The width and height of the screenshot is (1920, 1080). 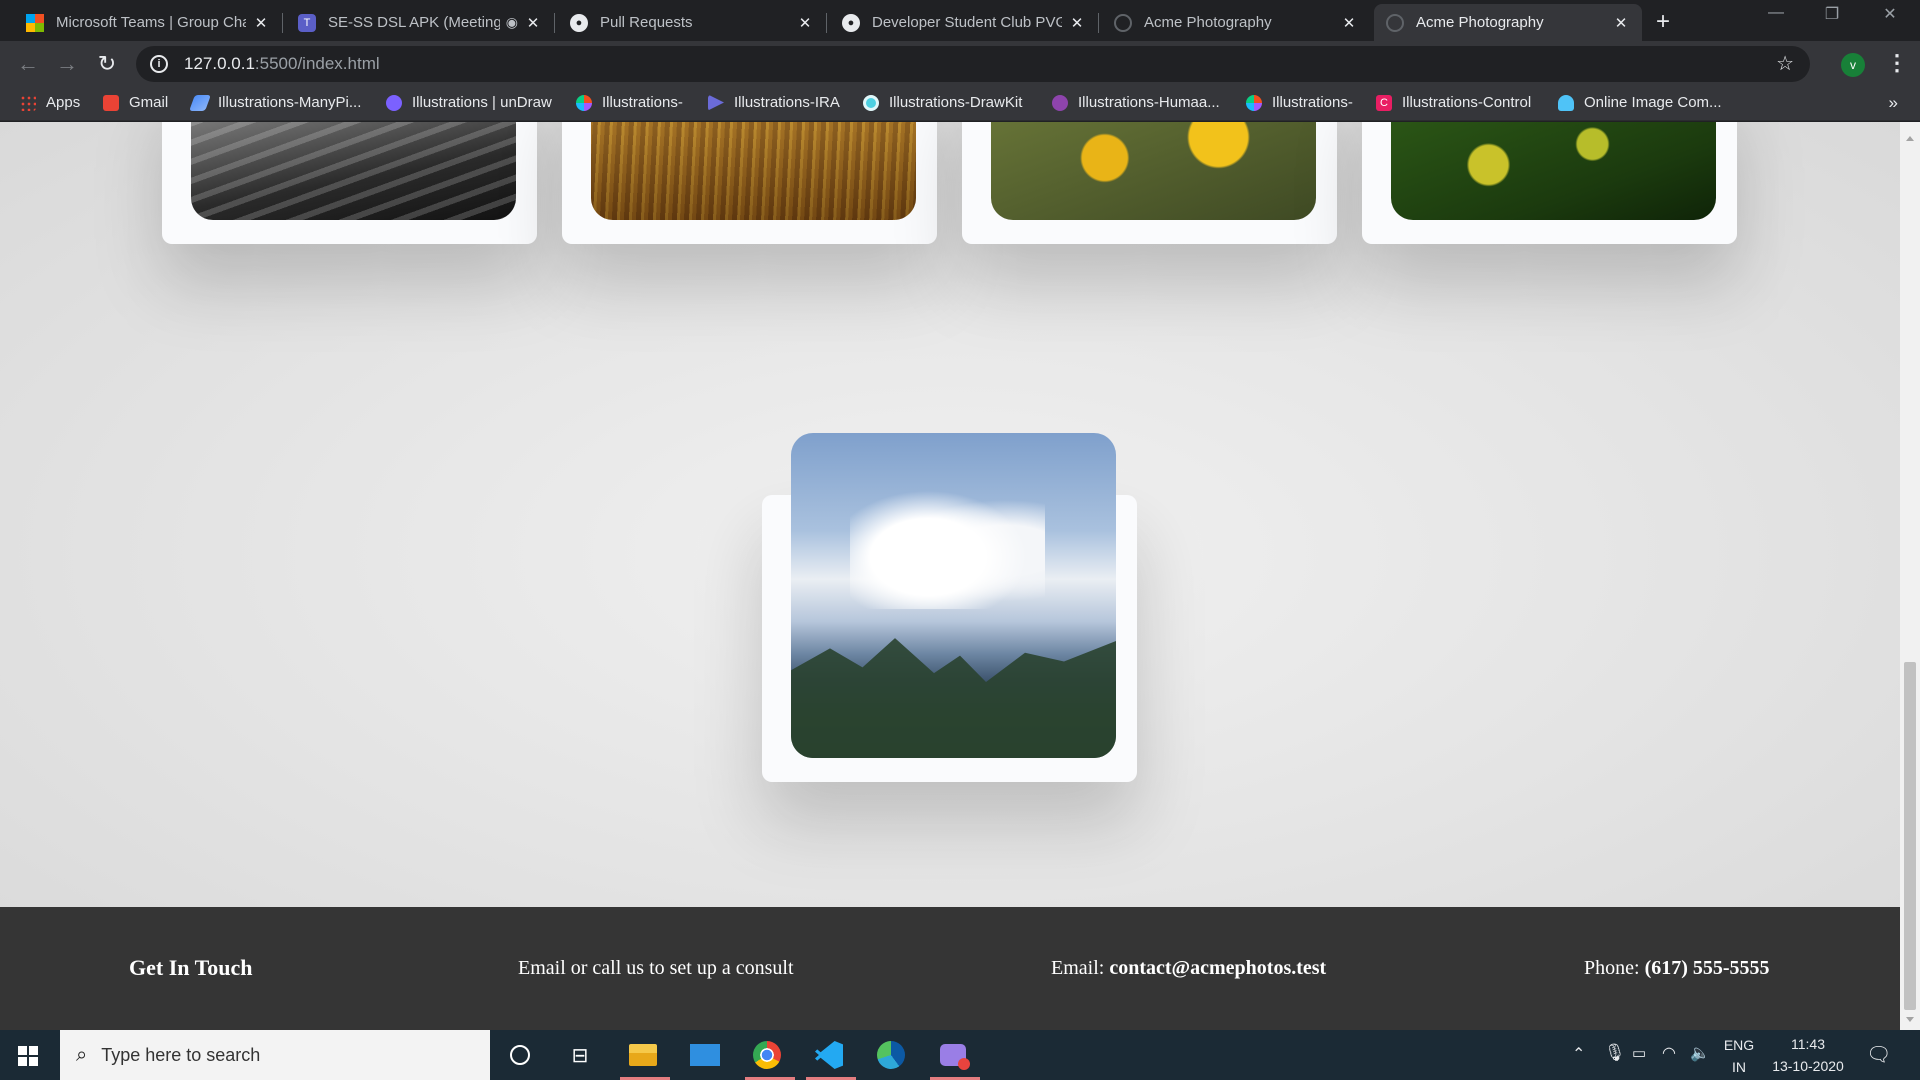 I want to click on photo-card-featured, so click(x=949, y=607).